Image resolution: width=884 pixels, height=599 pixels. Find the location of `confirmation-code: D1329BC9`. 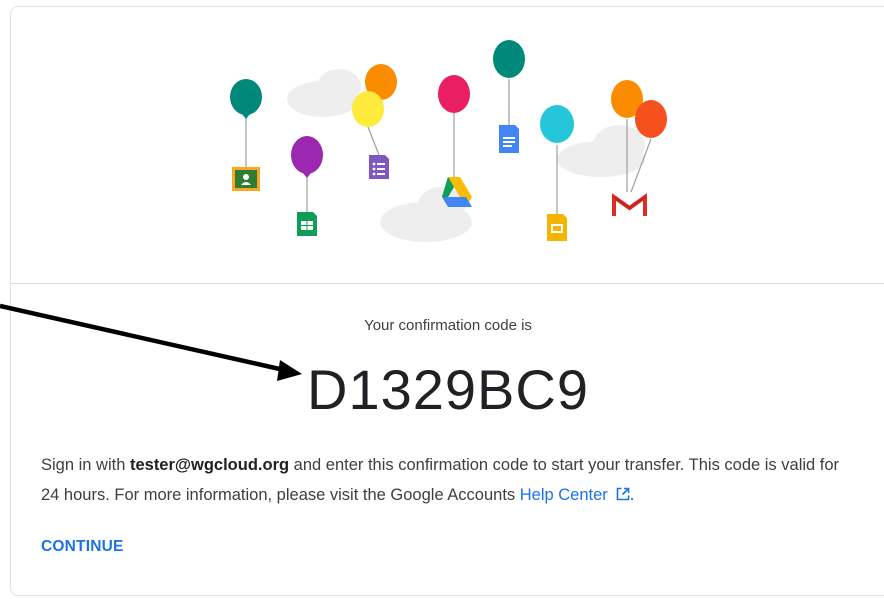

confirmation-code: D1329BC9 is located at coordinates (448, 389).